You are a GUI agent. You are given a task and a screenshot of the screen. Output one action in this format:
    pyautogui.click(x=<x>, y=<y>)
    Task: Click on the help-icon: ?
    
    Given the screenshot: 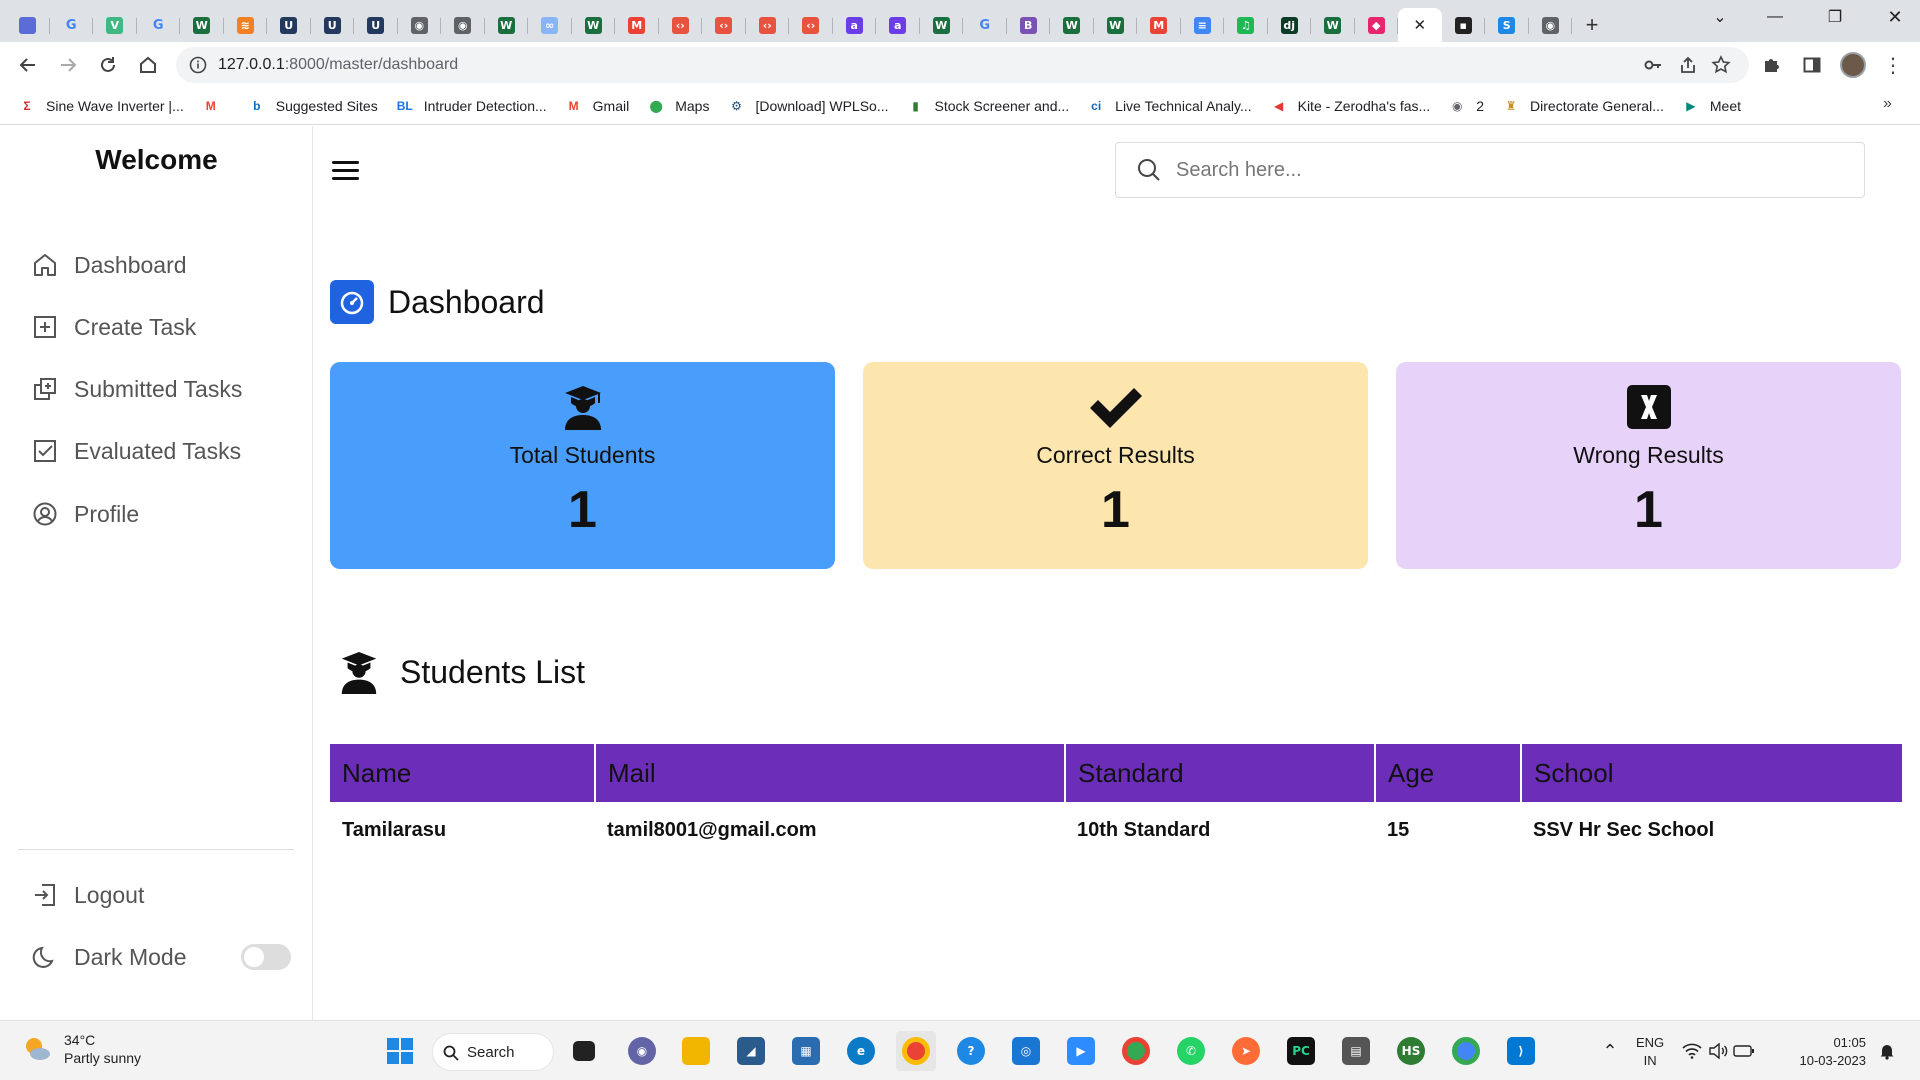 What is the action you would take?
    pyautogui.click(x=971, y=1051)
    